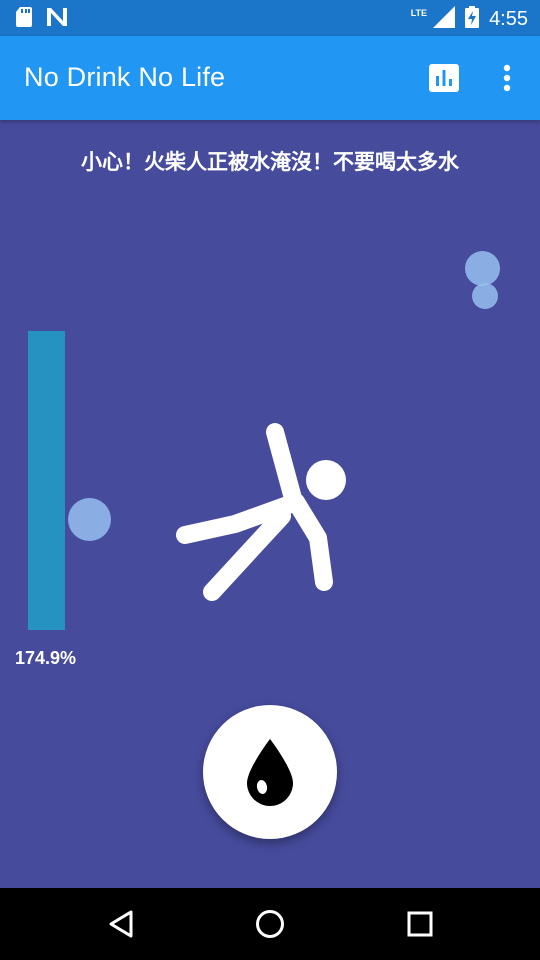  Describe the element at coordinates (472, 19) in the screenshot. I see `battery-charging-icon` at that location.